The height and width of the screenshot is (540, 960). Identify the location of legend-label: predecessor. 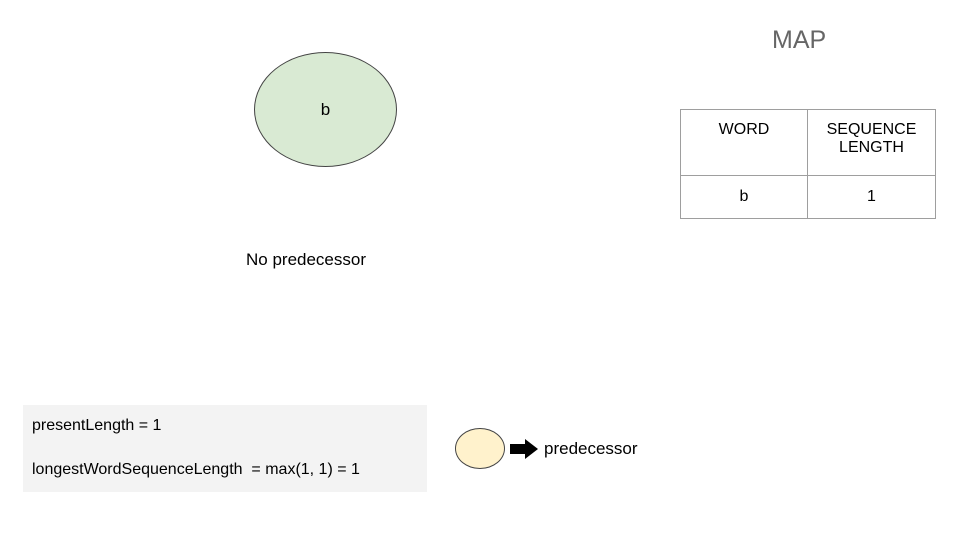
(591, 448).